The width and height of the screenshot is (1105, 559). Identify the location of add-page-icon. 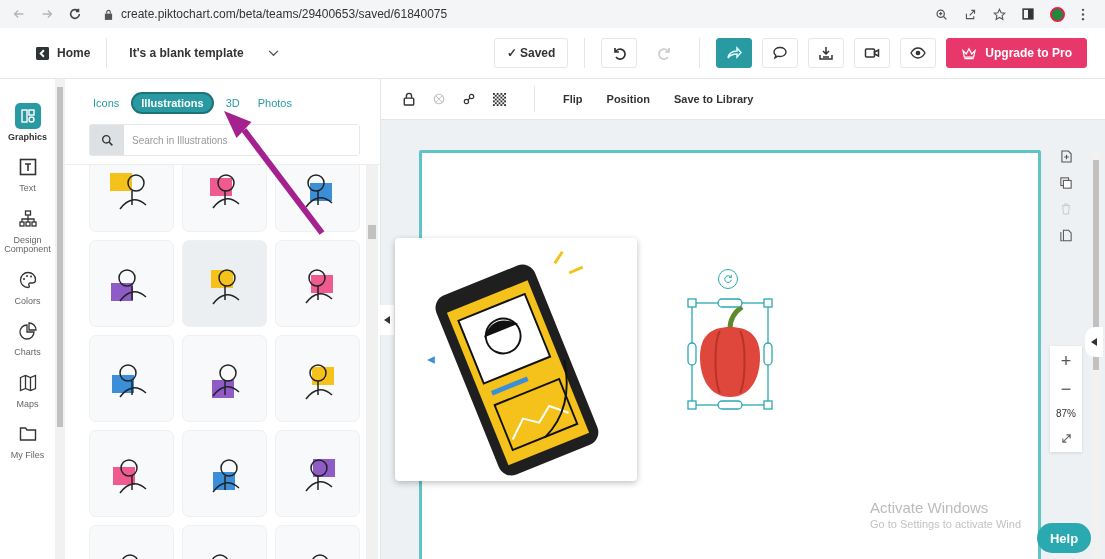
(1066, 156).